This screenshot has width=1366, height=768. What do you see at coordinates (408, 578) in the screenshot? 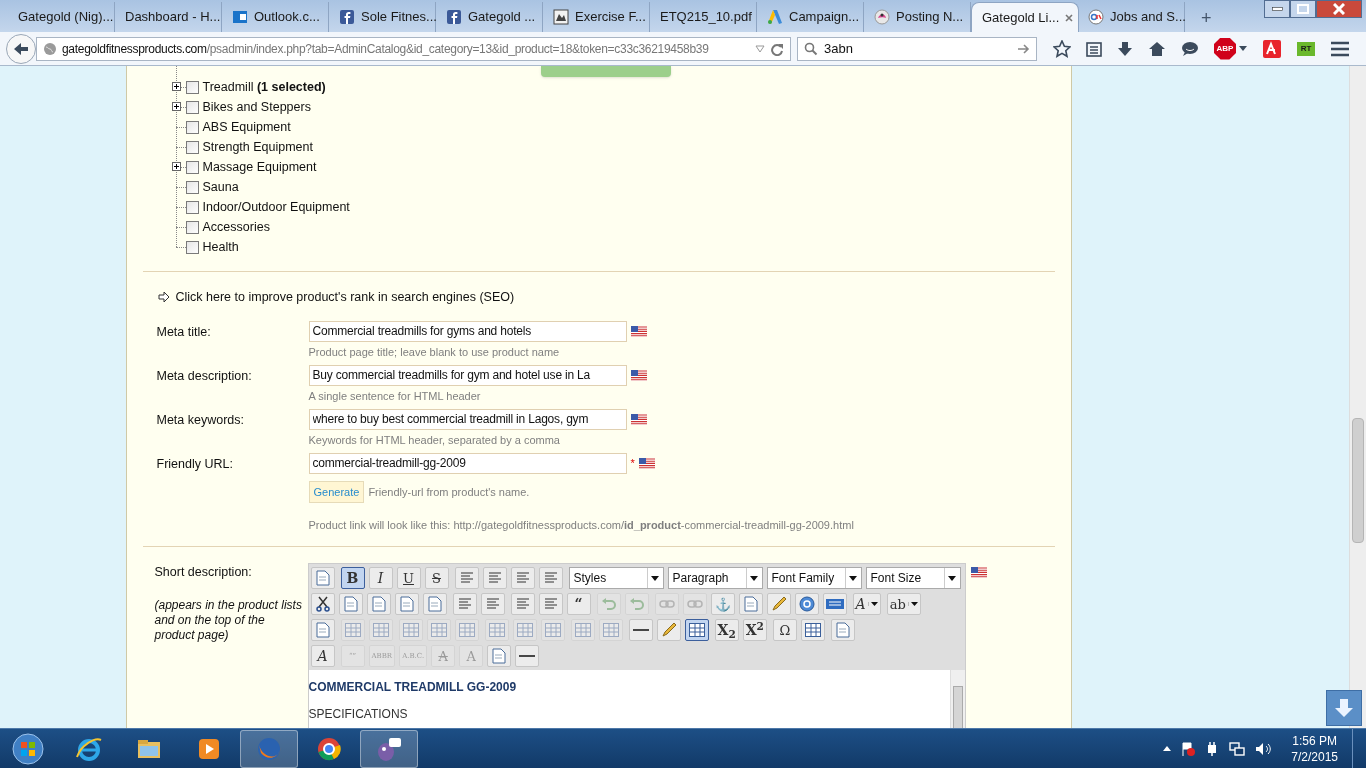
I see `toolbar-button: U` at bounding box center [408, 578].